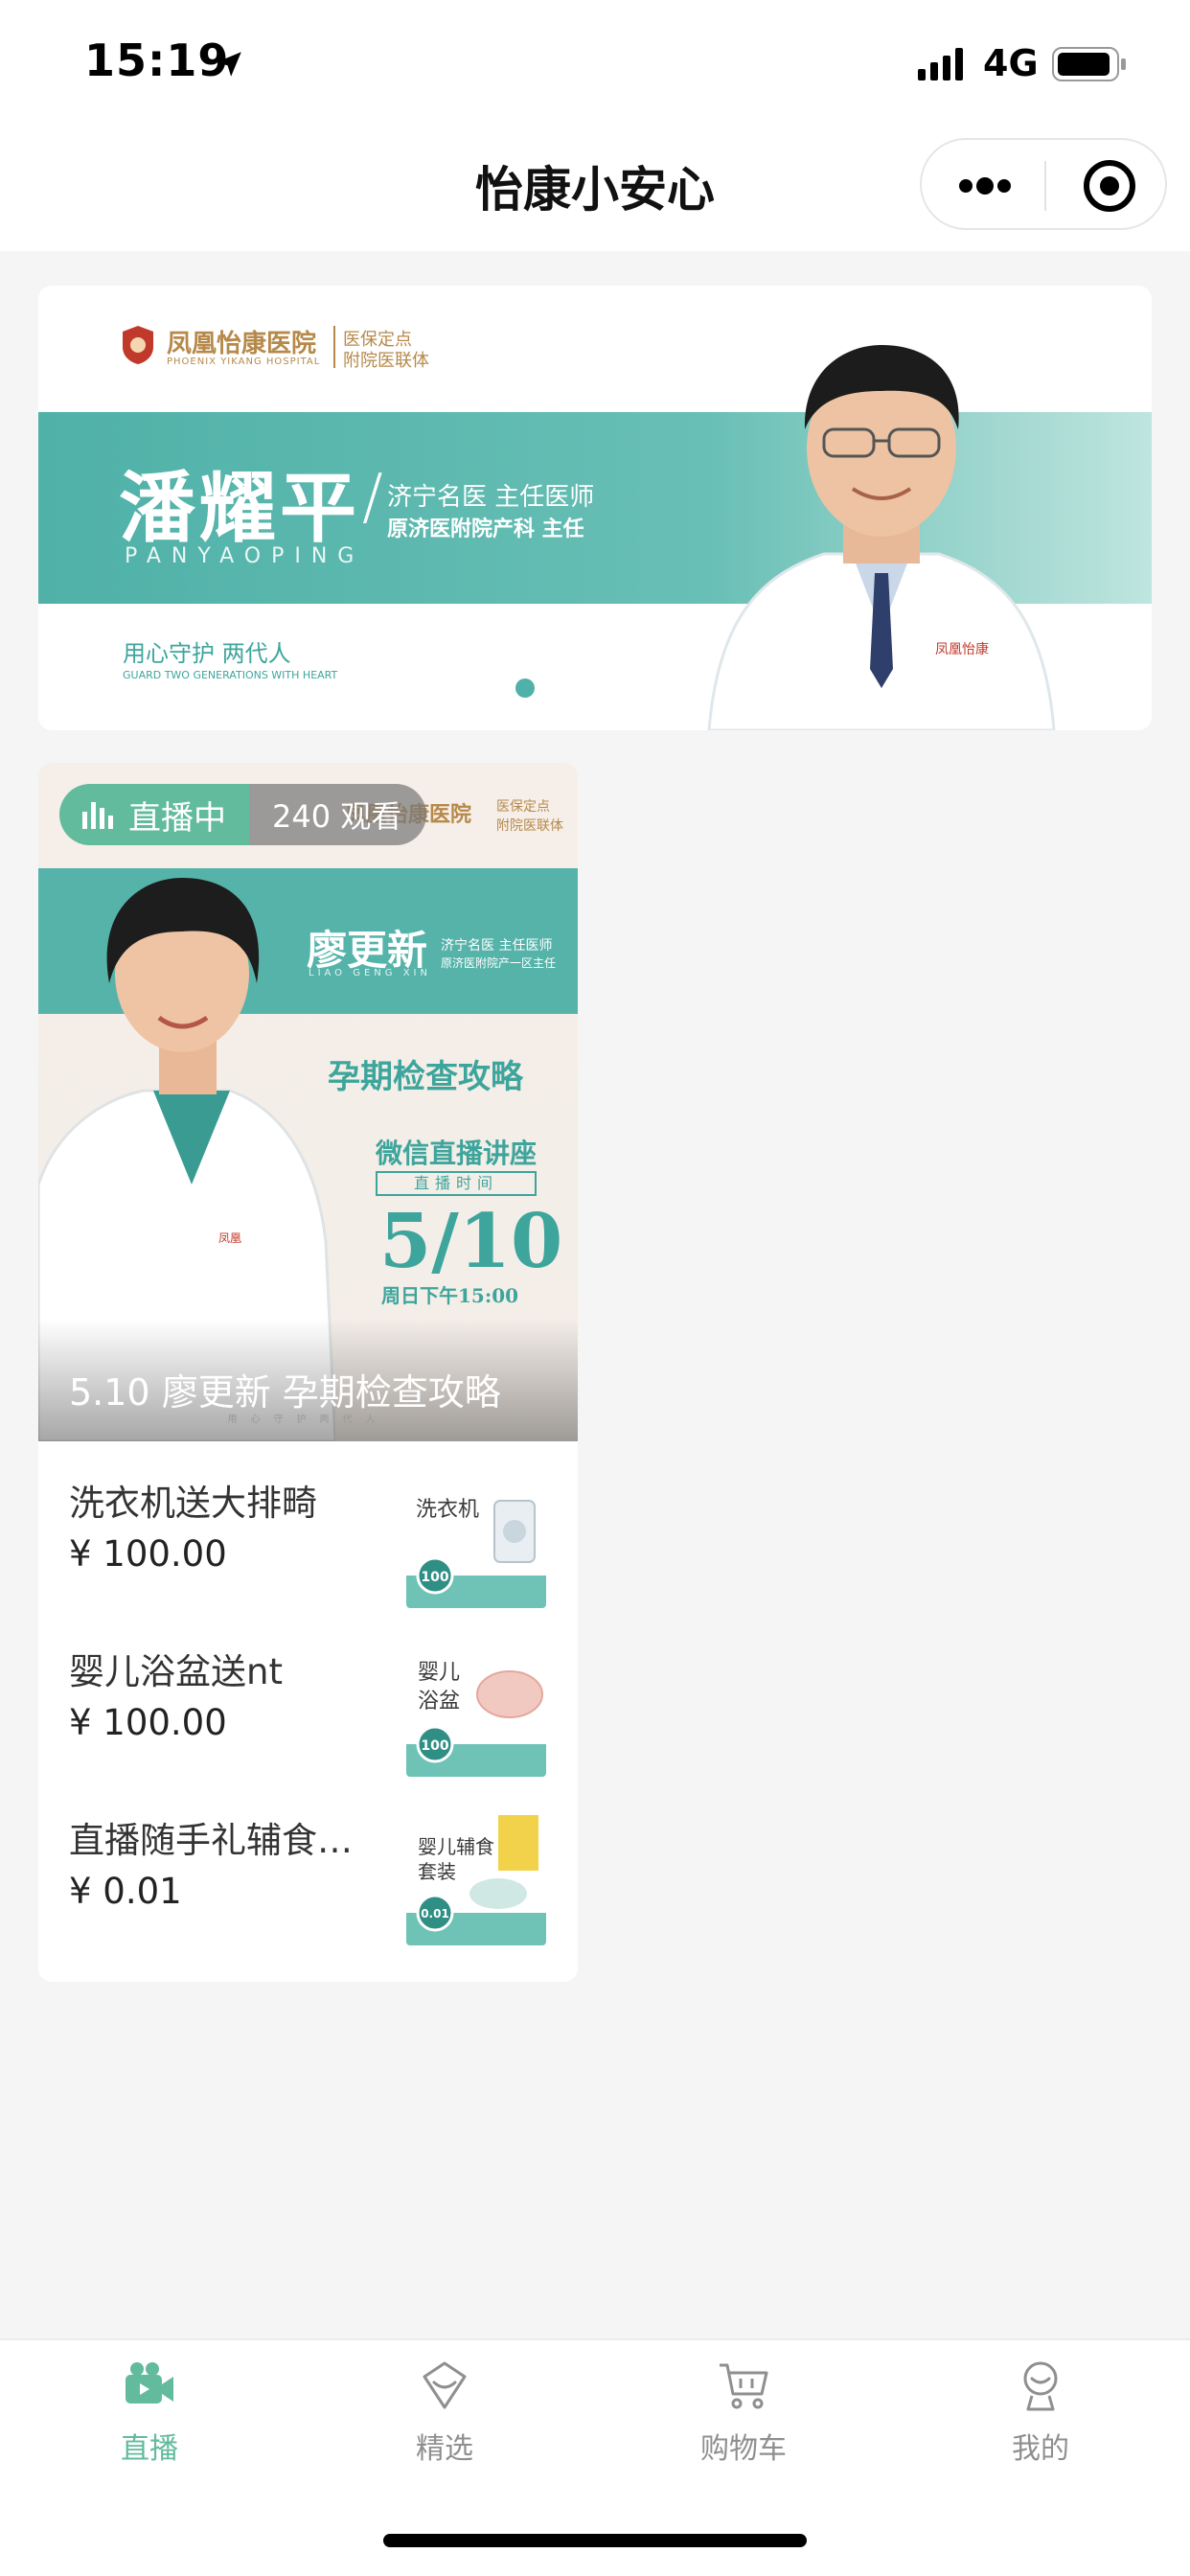  What do you see at coordinates (308, 1525) in the screenshot?
I see `product-item: 洗衣机送大排畸 ¥ 100.00 洗衣机 100` at bounding box center [308, 1525].